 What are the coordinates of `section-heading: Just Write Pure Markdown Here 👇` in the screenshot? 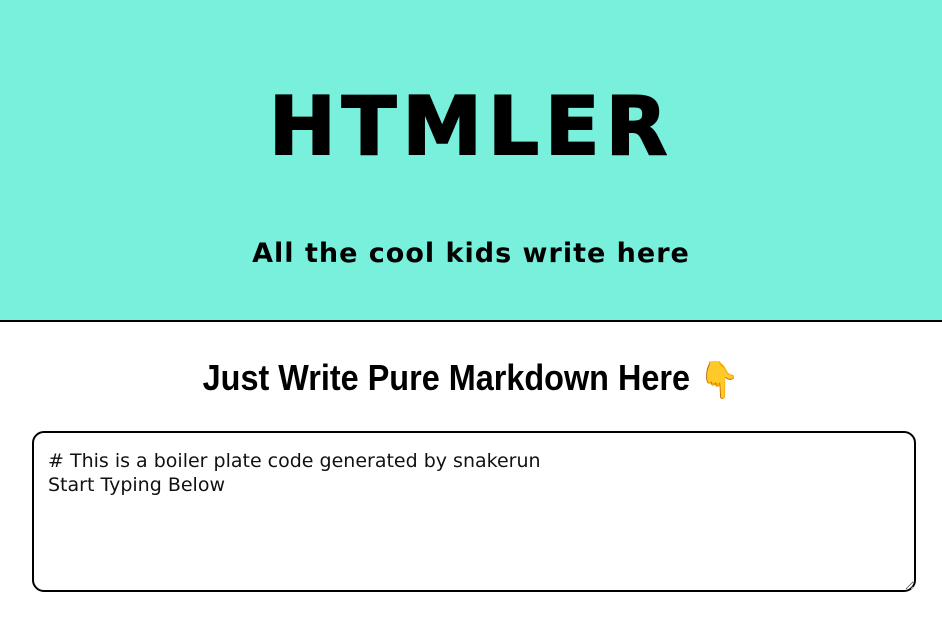 It's located at (471, 379).